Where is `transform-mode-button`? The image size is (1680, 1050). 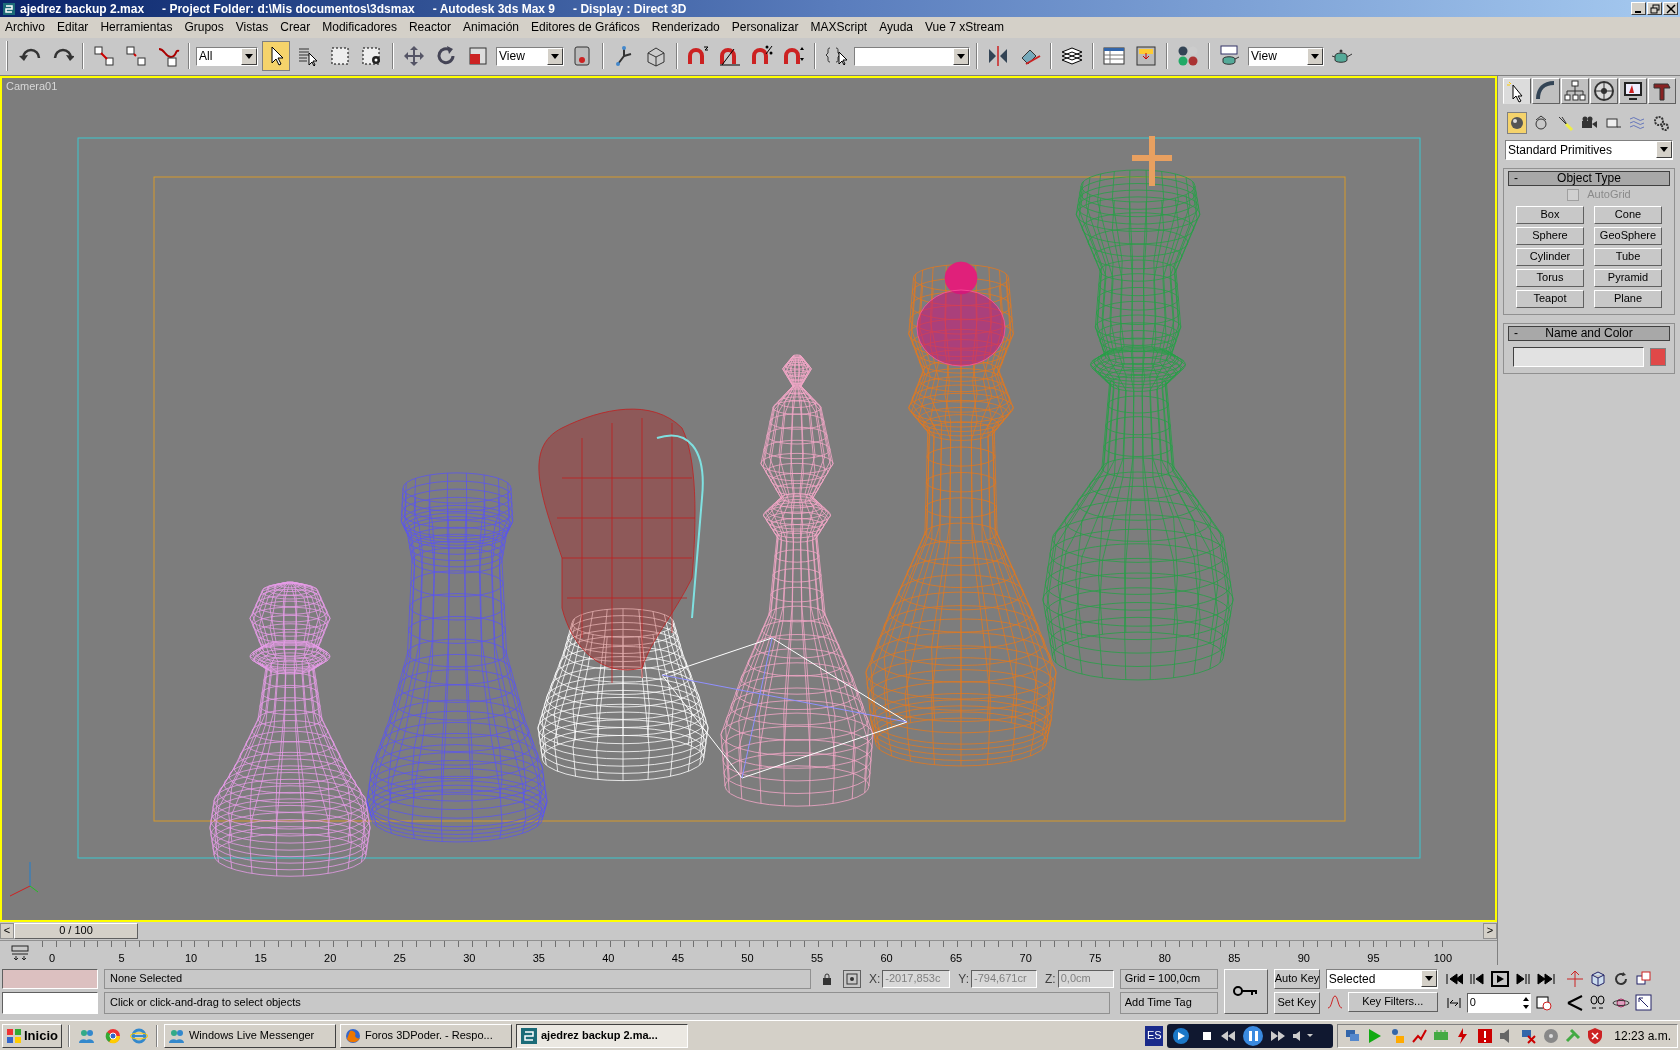 transform-mode-button is located at coordinates (852, 978).